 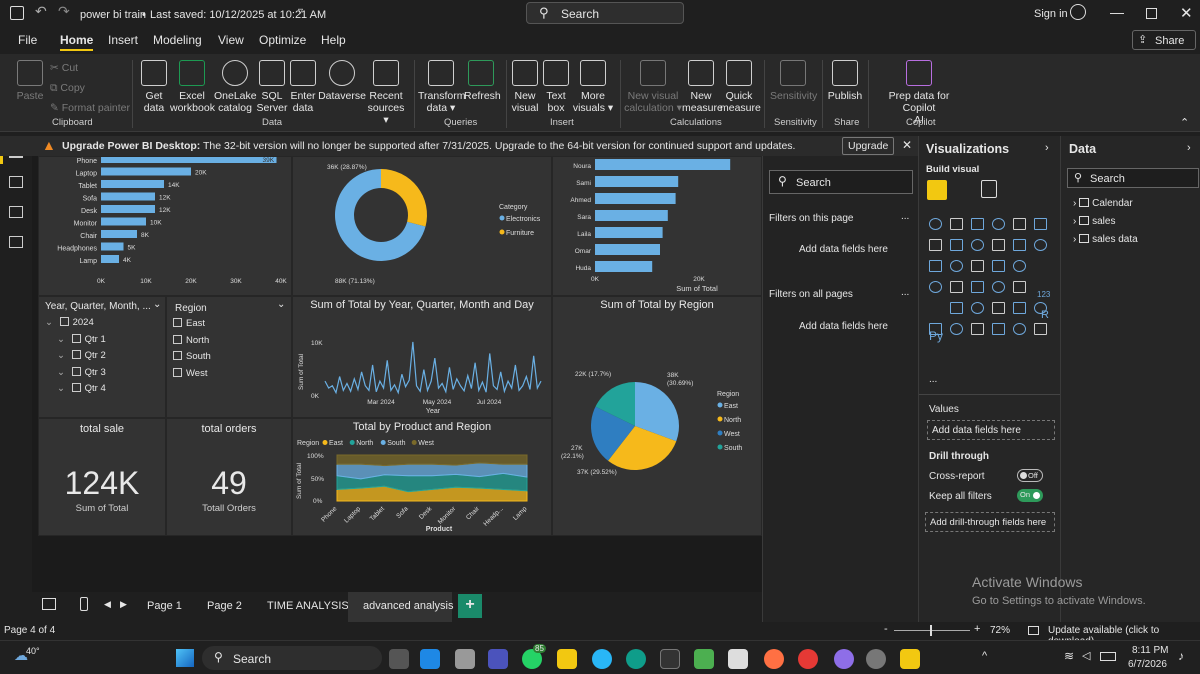 What do you see at coordinates (77, 42) in the screenshot?
I see `menu-home: Home` at bounding box center [77, 42].